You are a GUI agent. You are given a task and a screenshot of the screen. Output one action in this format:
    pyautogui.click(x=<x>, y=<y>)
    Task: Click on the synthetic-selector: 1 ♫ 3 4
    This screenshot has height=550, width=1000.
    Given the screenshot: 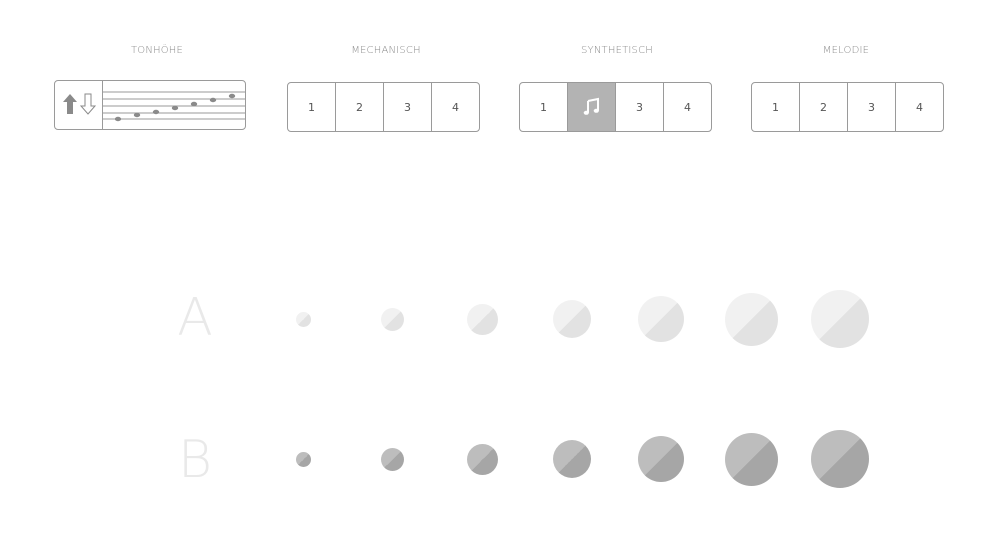 What is the action you would take?
    pyautogui.click(x=615, y=107)
    